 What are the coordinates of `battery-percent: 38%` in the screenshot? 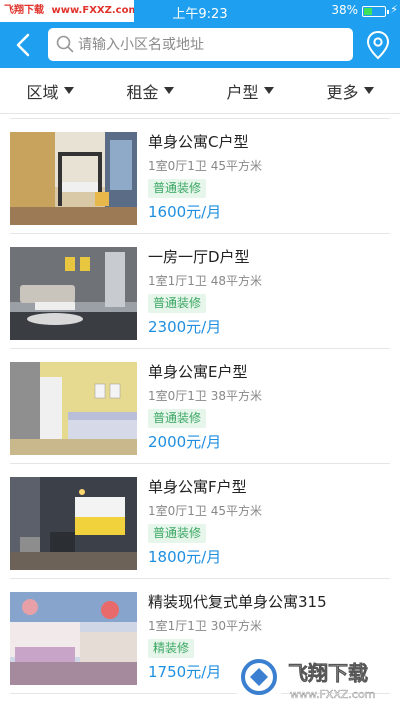 It's located at (344, 10).